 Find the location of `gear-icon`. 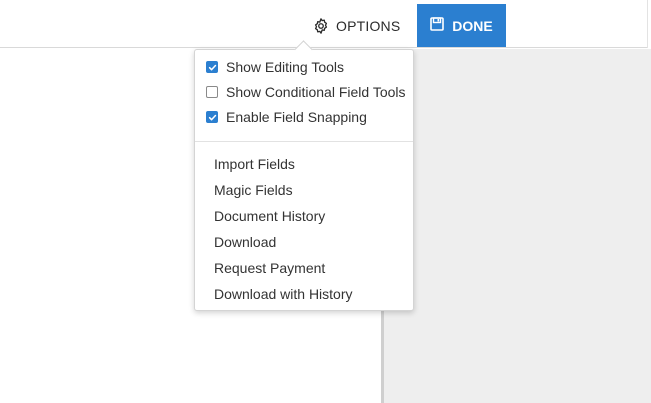

gear-icon is located at coordinates (321, 26).